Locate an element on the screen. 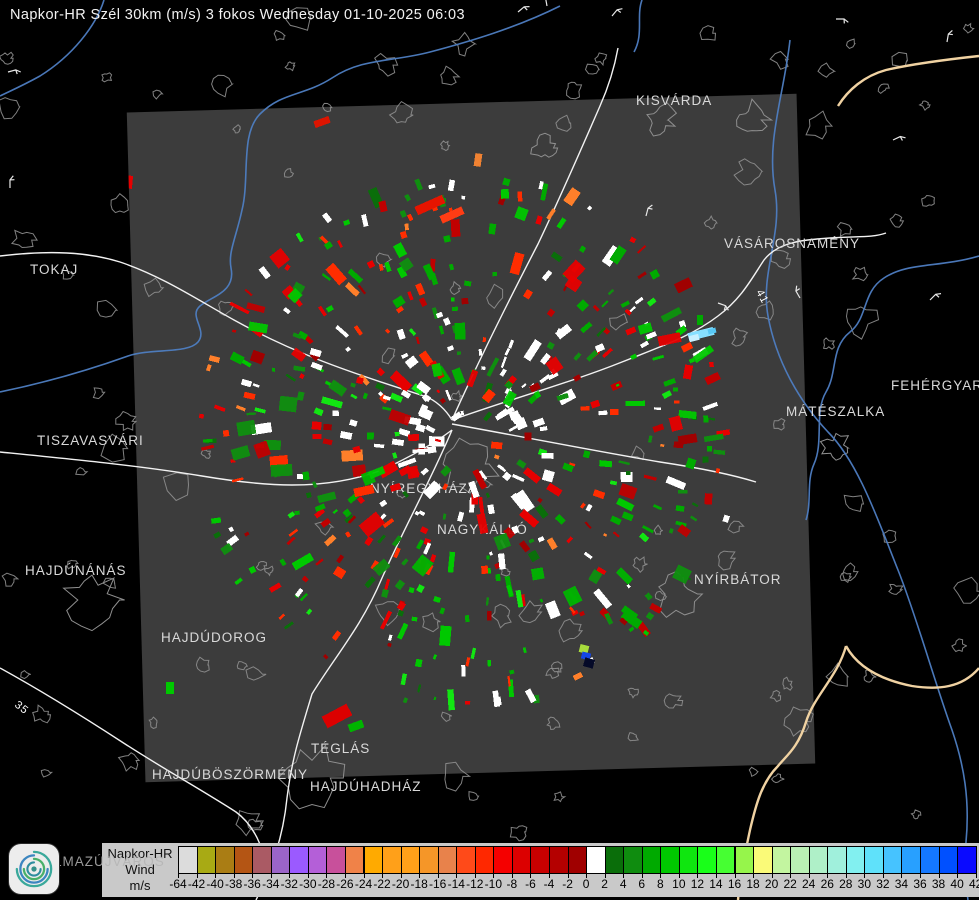 This screenshot has height=900, width=979. legend-tick-label: -2 is located at coordinates (567, 884).